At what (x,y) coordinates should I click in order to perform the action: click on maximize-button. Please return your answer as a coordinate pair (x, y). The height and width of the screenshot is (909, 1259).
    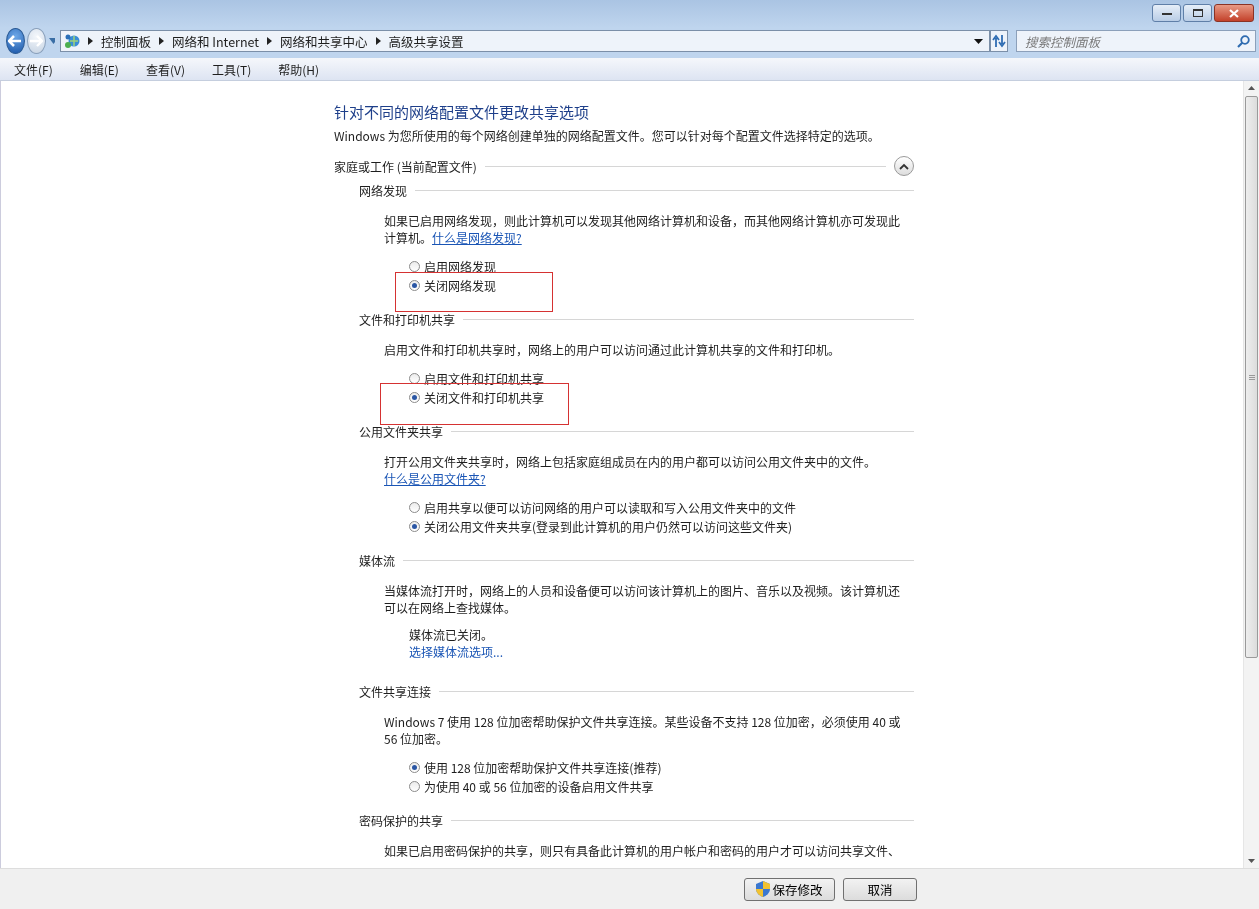
    Looking at the image, I should click on (1197, 13).